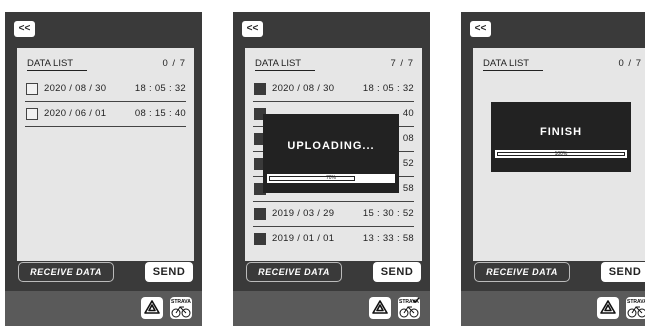 Image resolution: width=645 pixels, height=326 pixels. What do you see at coordinates (408, 163) in the screenshot?
I see `row-time: 52` at bounding box center [408, 163].